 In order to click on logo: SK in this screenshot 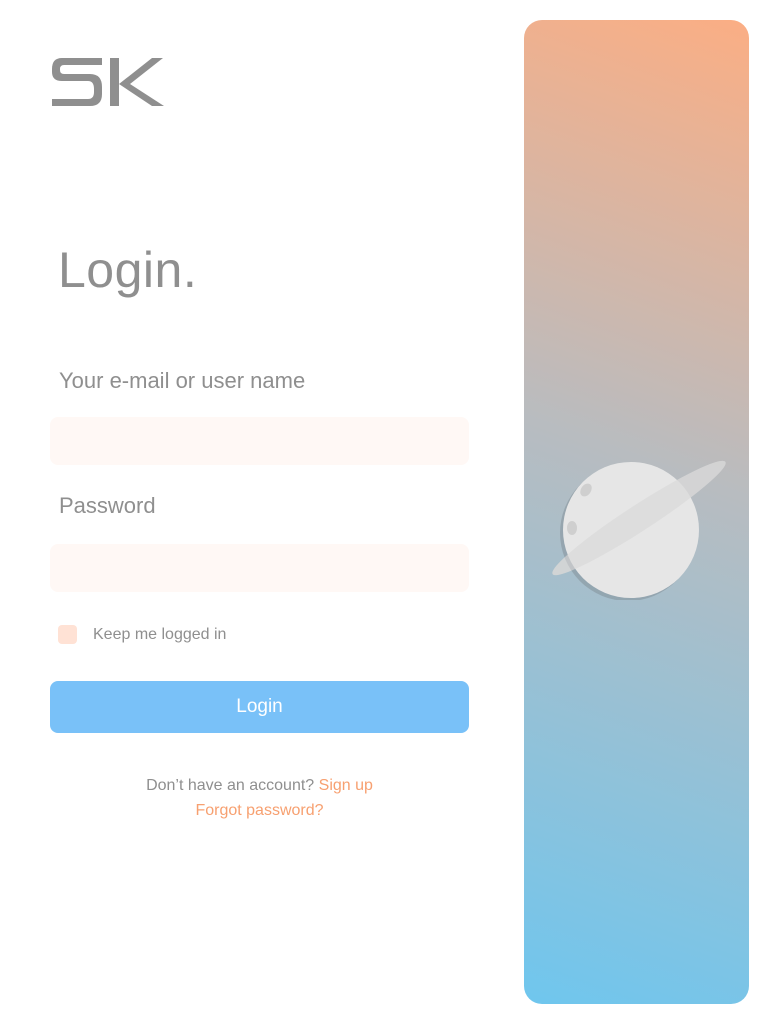, I will do `click(108, 82)`.